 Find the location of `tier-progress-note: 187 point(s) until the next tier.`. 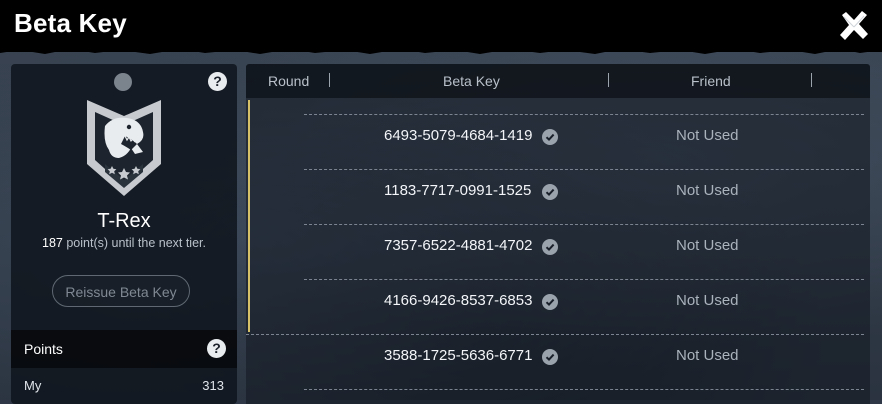

tier-progress-note: 187 point(s) until the next tier. is located at coordinates (124, 243).